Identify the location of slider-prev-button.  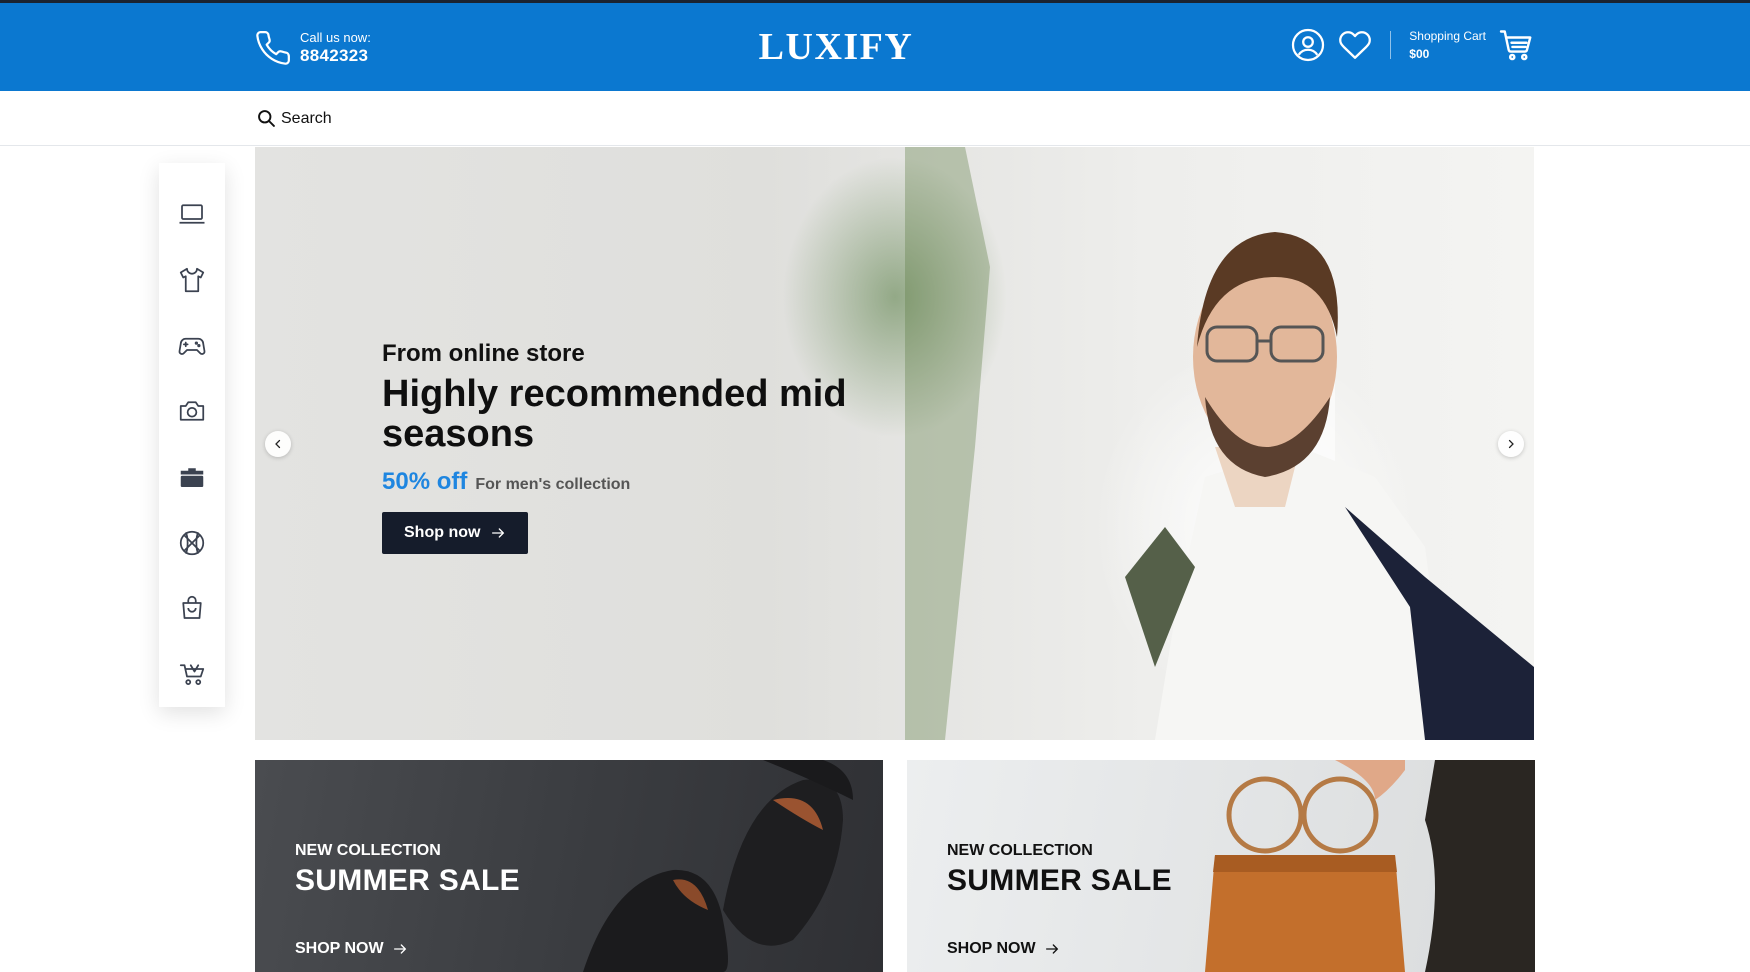
(278, 444).